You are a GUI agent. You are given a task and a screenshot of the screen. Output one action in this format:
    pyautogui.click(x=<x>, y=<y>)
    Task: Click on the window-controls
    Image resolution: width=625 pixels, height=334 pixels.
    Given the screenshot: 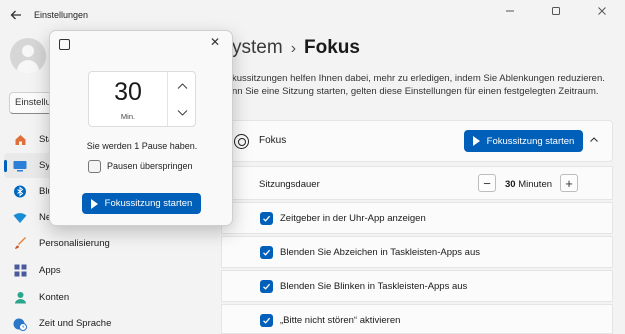 What is the action you would take?
    pyautogui.click(x=556, y=11)
    